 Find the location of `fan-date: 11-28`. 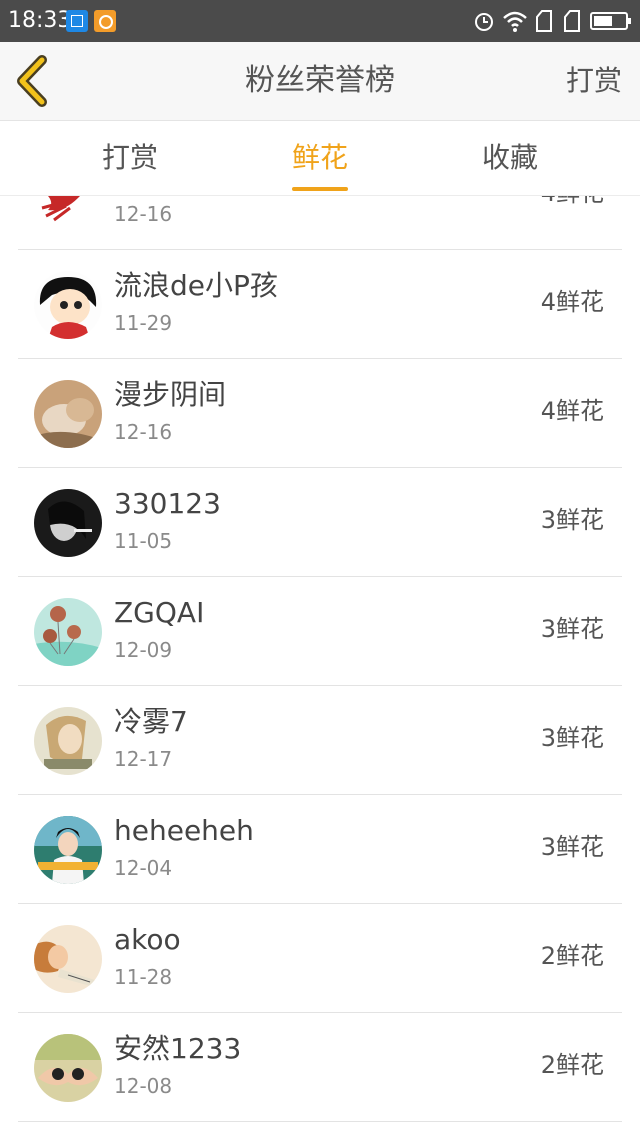

fan-date: 11-28 is located at coordinates (143, 977).